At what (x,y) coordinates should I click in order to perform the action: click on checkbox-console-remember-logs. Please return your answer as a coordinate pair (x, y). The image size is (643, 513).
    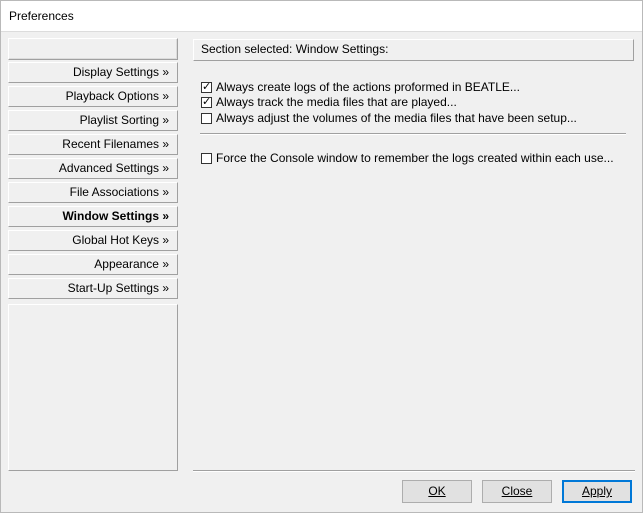
    Looking at the image, I should click on (206, 158).